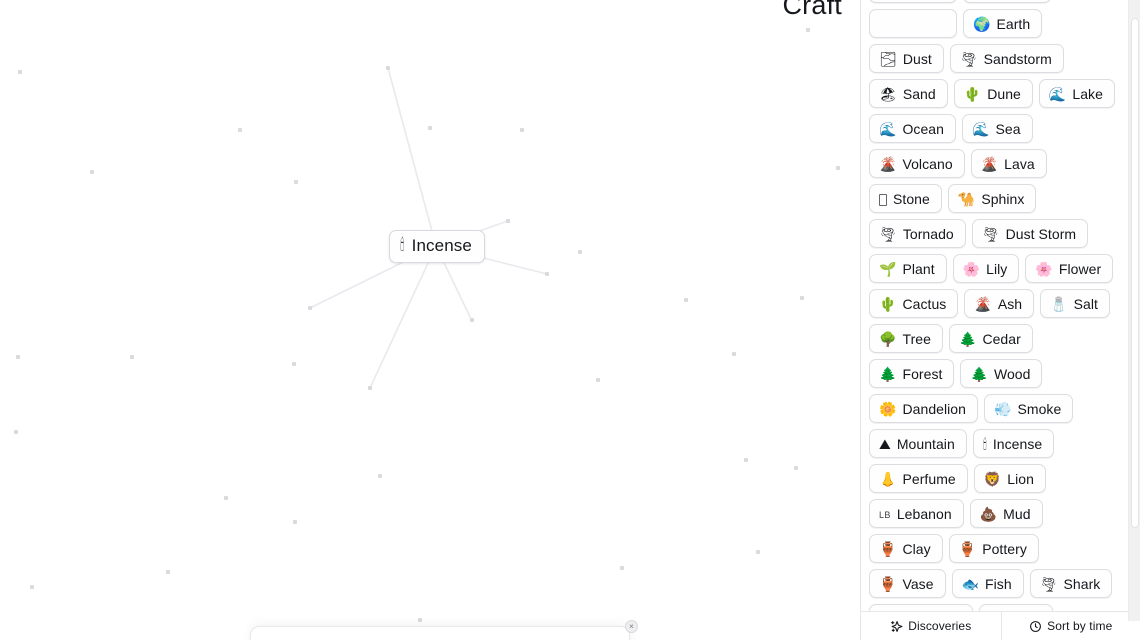 Image resolution: width=1140 pixels, height=640 pixels. Describe the element at coordinates (1087, 93) in the screenshot. I see `element-chip-label: Lake` at that location.